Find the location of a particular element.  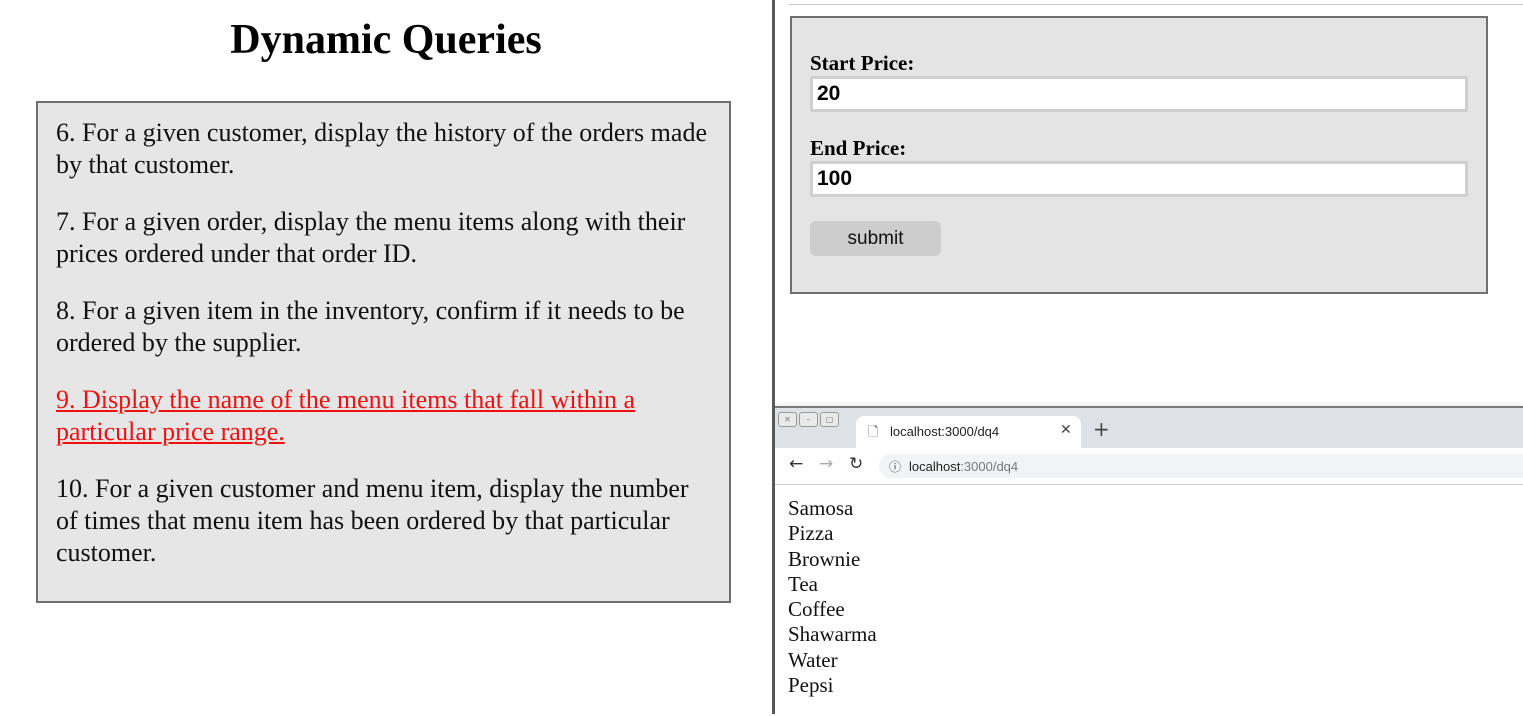

forward-arrow-icon: → is located at coordinates (826, 464).